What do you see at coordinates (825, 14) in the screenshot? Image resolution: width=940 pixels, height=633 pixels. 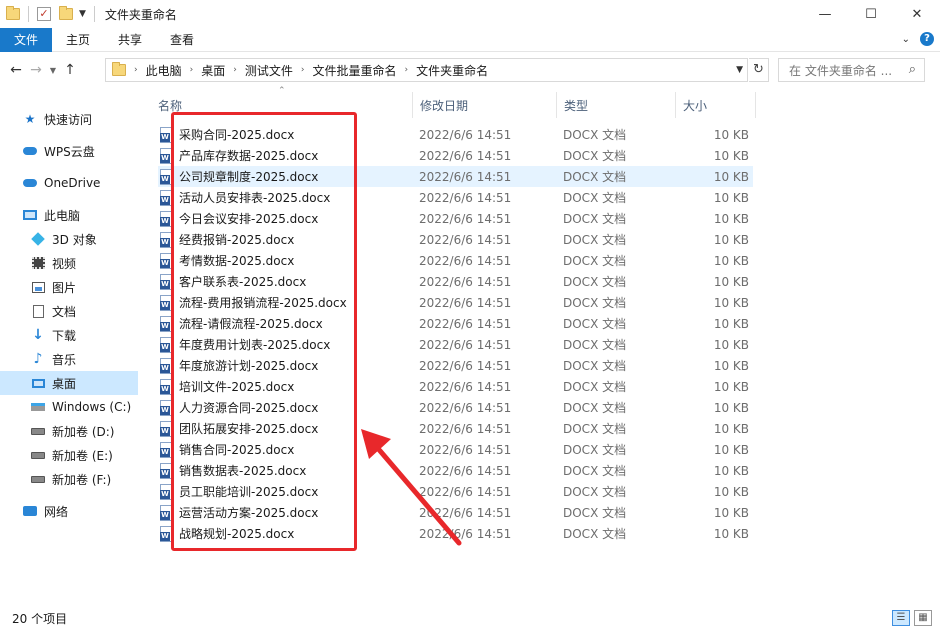 I see `minimize-button: —` at bounding box center [825, 14].